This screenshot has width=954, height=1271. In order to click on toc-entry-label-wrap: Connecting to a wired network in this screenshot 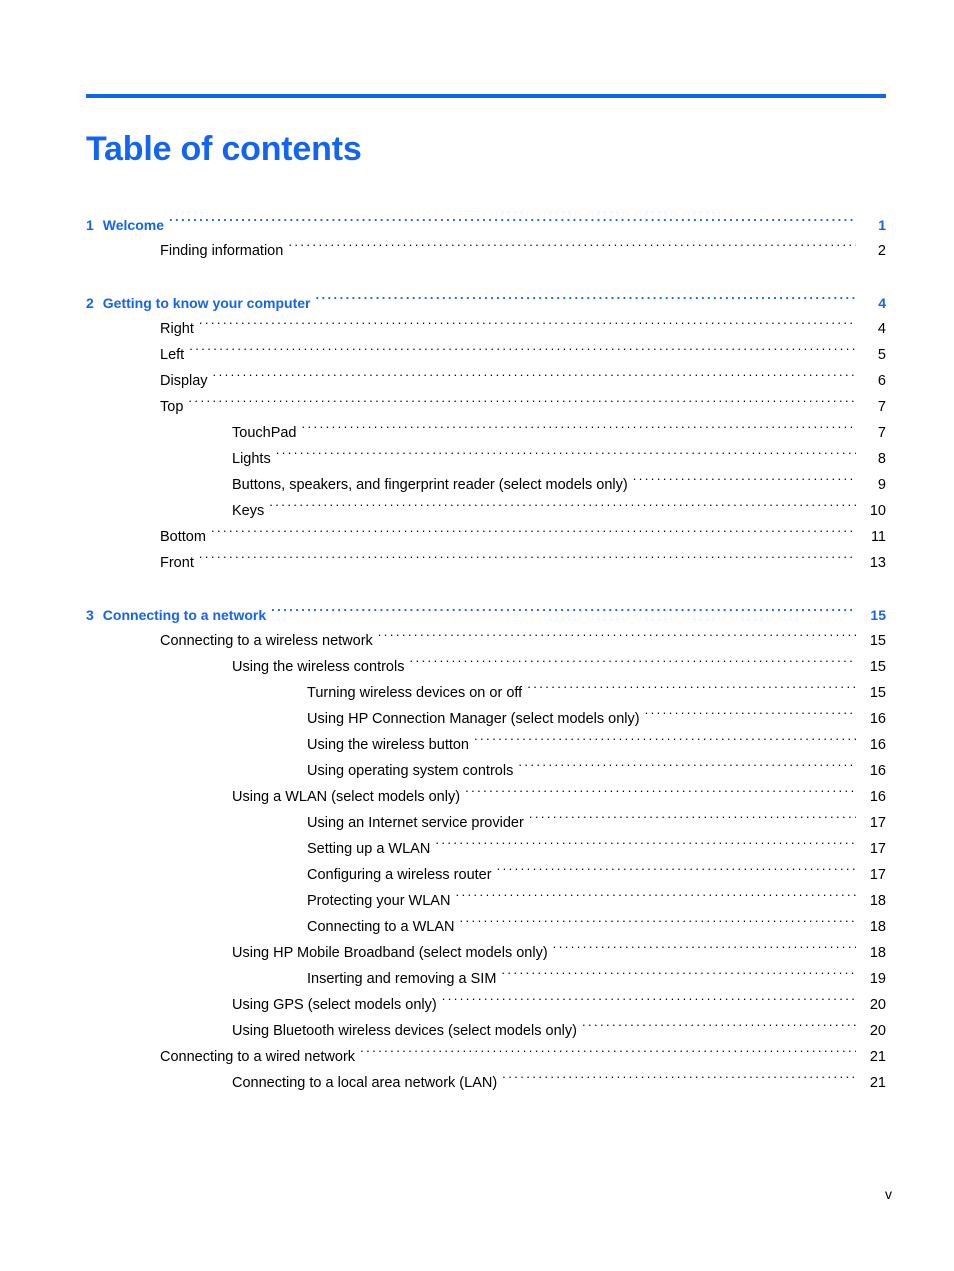, I will do `click(220, 1057)`.